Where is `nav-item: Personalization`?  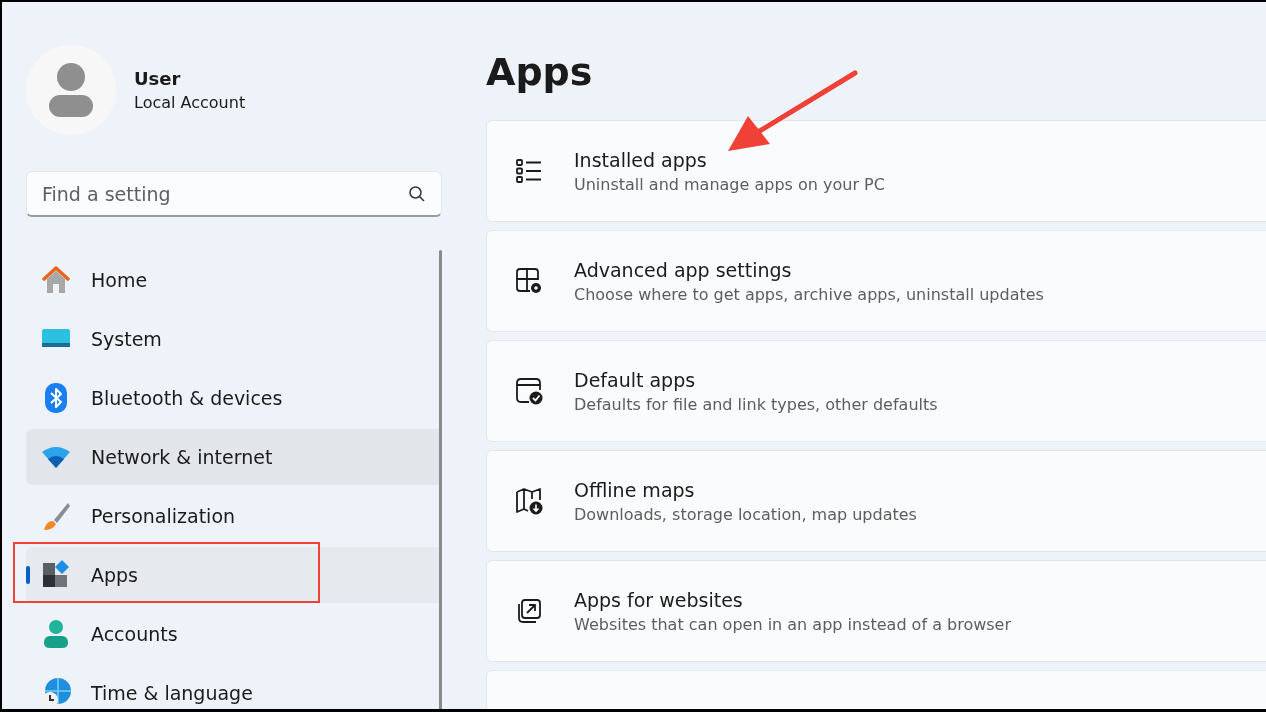
nav-item: Personalization is located at coordinates (232, 516).